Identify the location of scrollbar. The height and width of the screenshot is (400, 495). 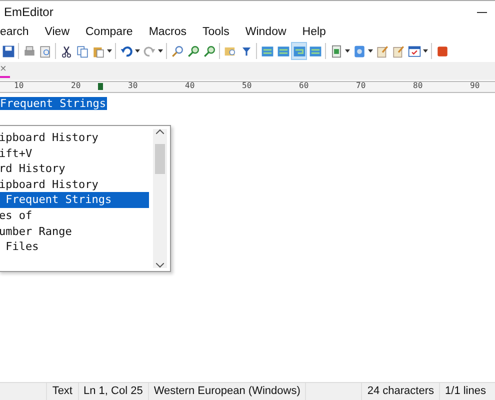
(160, 198).